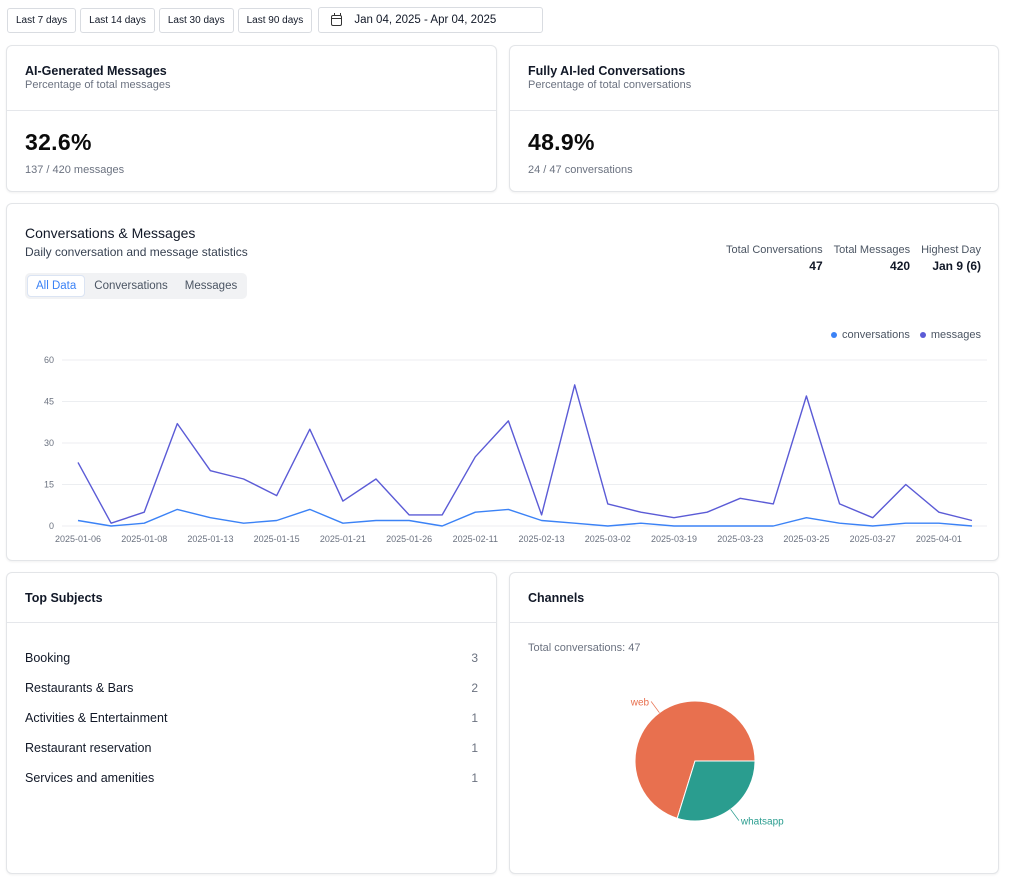  What do you see at coordinates (542, 539) in the screenshot?
I see `x-tick-label: 2025-02-13` at bounding box center [542, 539].